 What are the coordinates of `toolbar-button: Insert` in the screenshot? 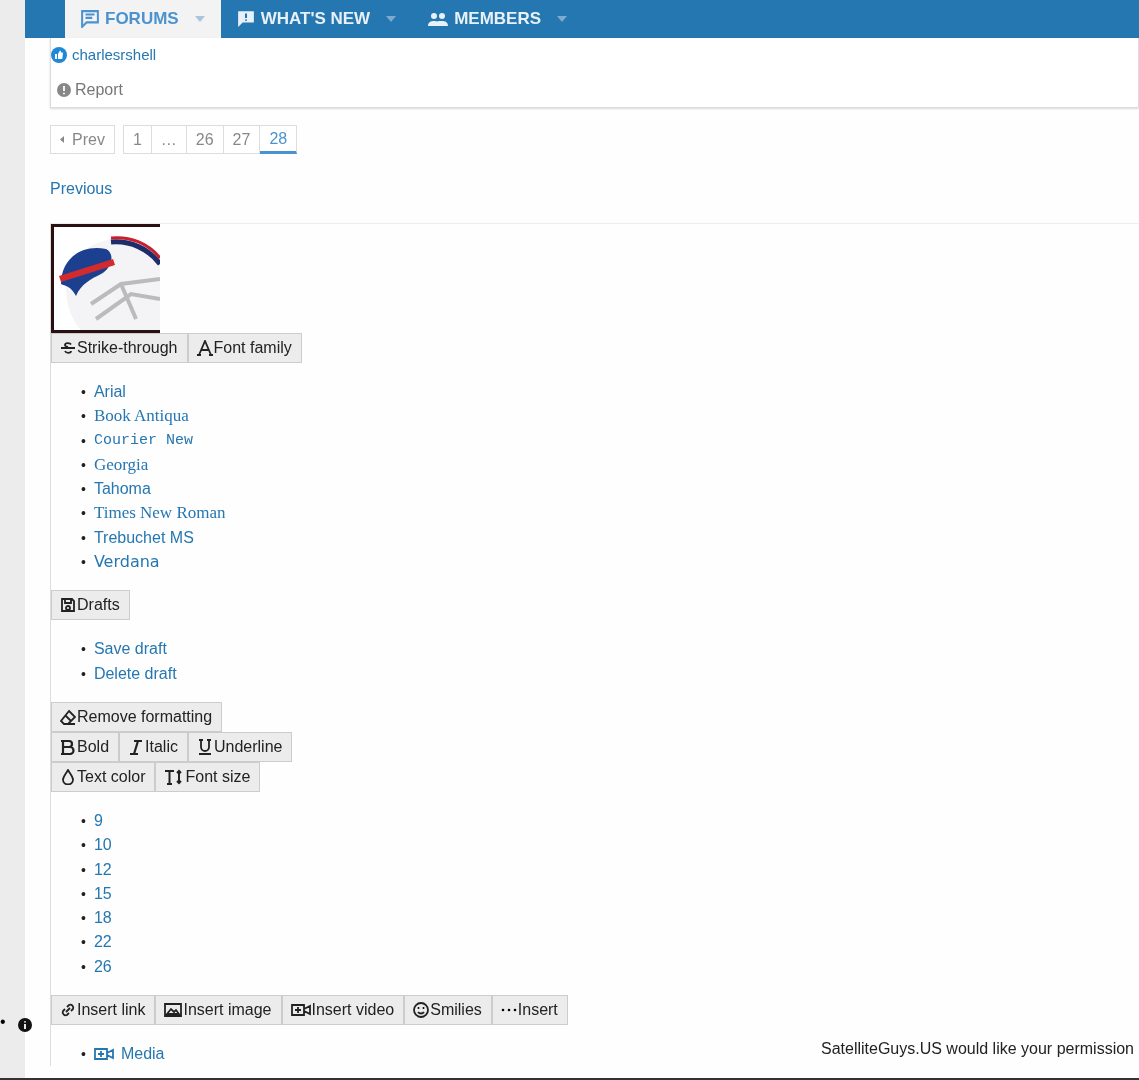 It's located at (529, 1010).